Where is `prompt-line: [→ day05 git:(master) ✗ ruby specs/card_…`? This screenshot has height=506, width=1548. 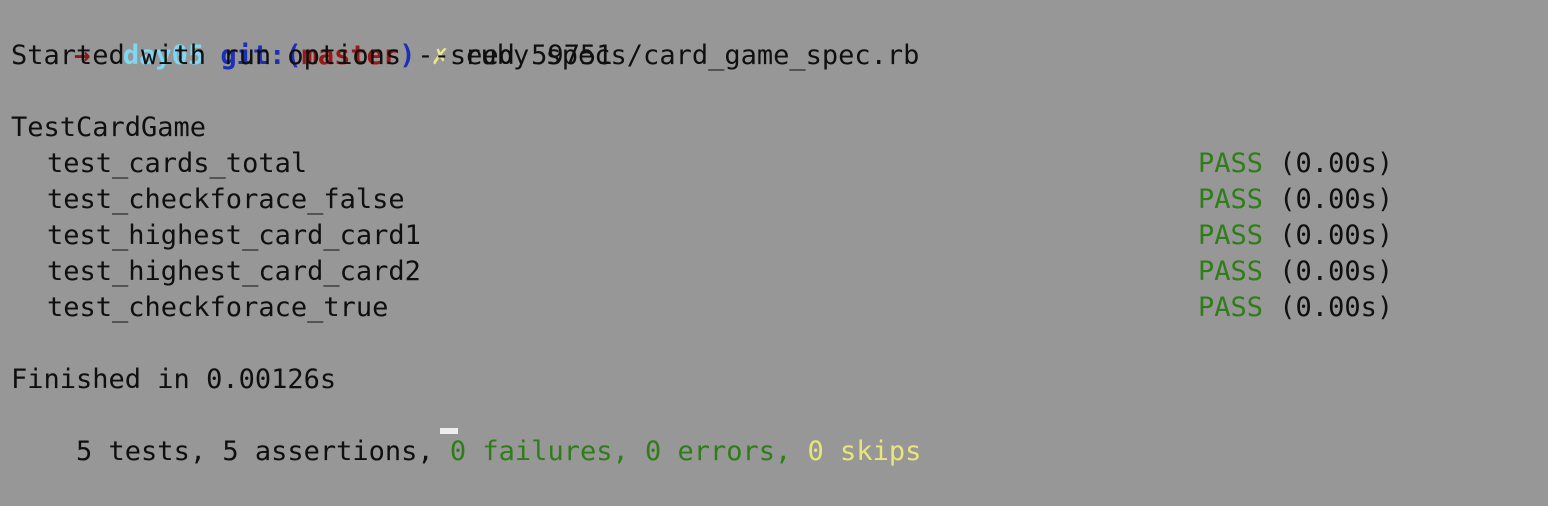
prompt-line: [→ day05 git:(master) ✗ ruby specs/card_… is located at coordinates (461, 36).